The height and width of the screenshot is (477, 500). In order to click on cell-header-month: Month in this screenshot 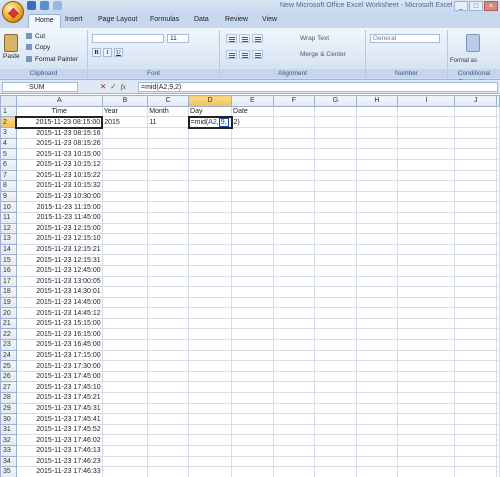, I will do `click(168, 111)`.